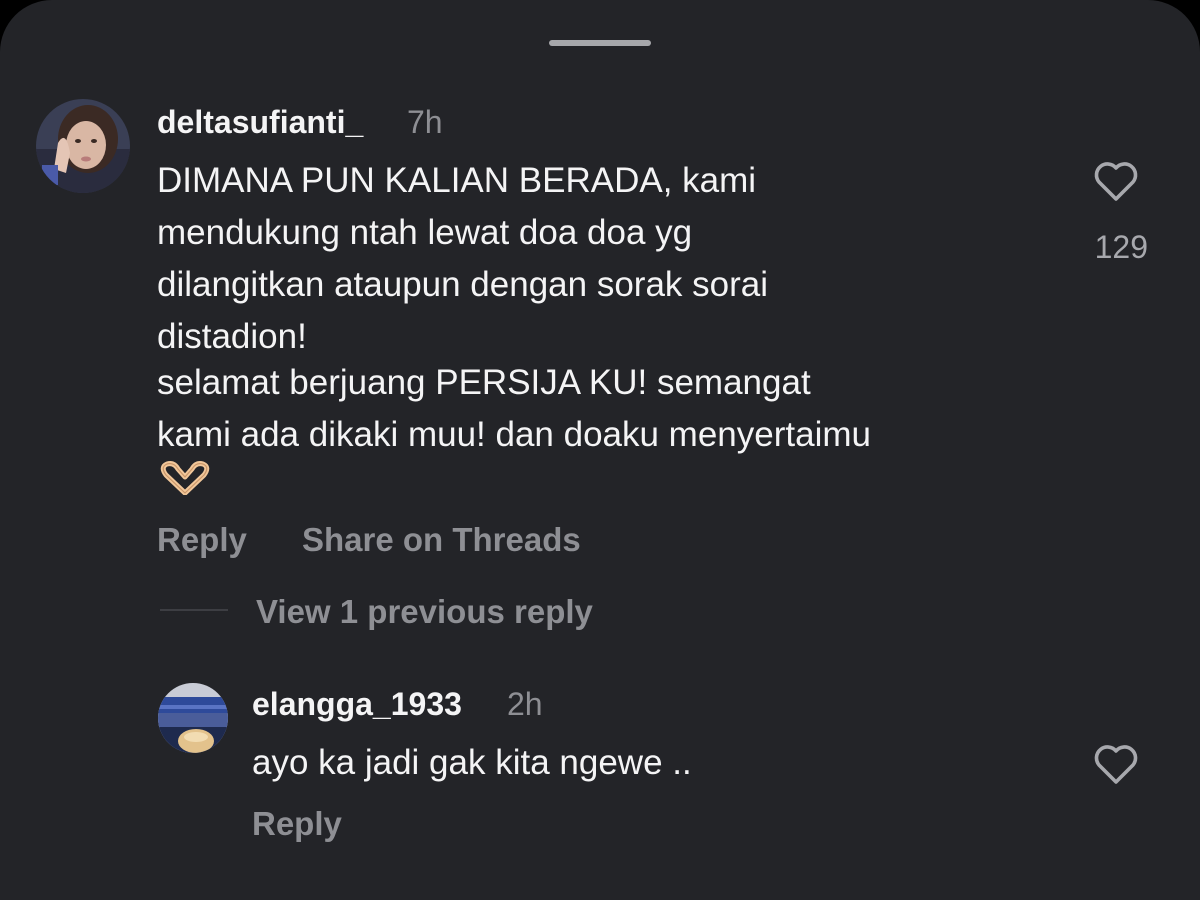 Image resolution: width=1200 pixels, height=900 pixels. Describe the element at coordinates (441, 540) in the screenshot. I see `share-on-threads-button: Share on Threads` at that location.